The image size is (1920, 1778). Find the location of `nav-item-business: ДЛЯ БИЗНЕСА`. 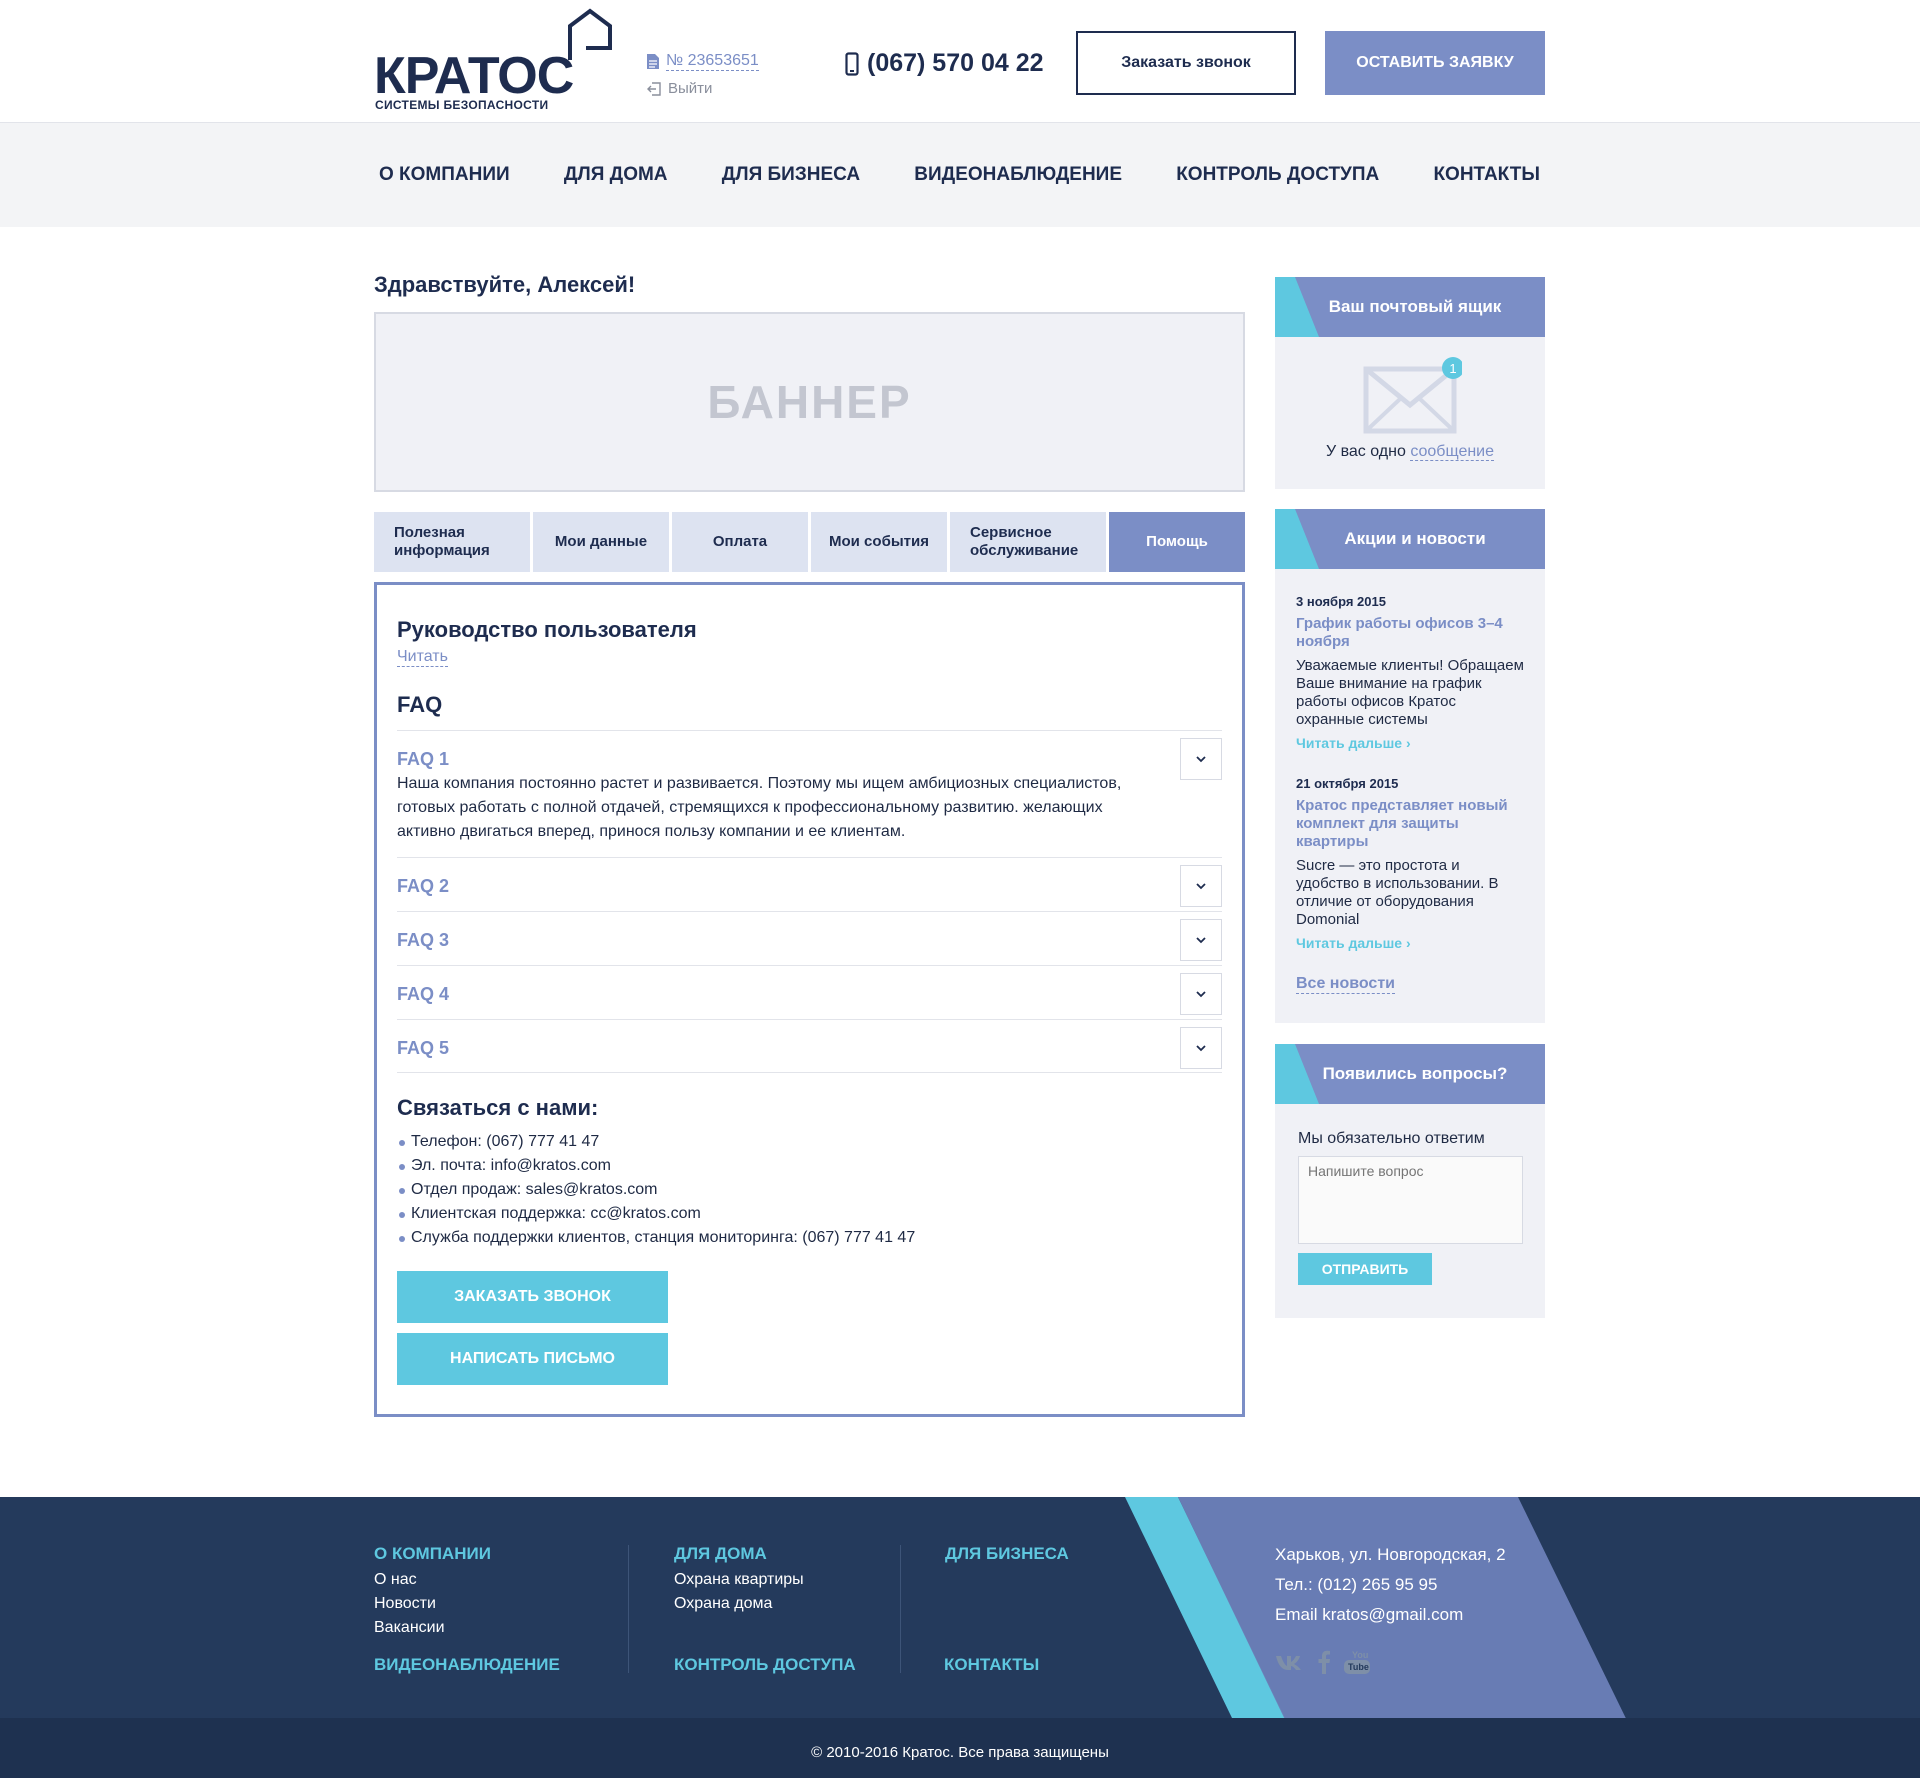

nav-item-business: ДЛЯ БИЗНЕСА is located at coordinates (791, 175).